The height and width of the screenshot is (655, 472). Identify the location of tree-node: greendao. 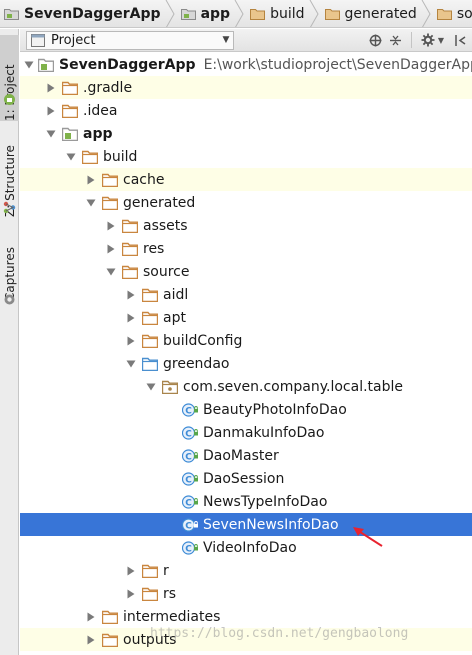
(246, 363).